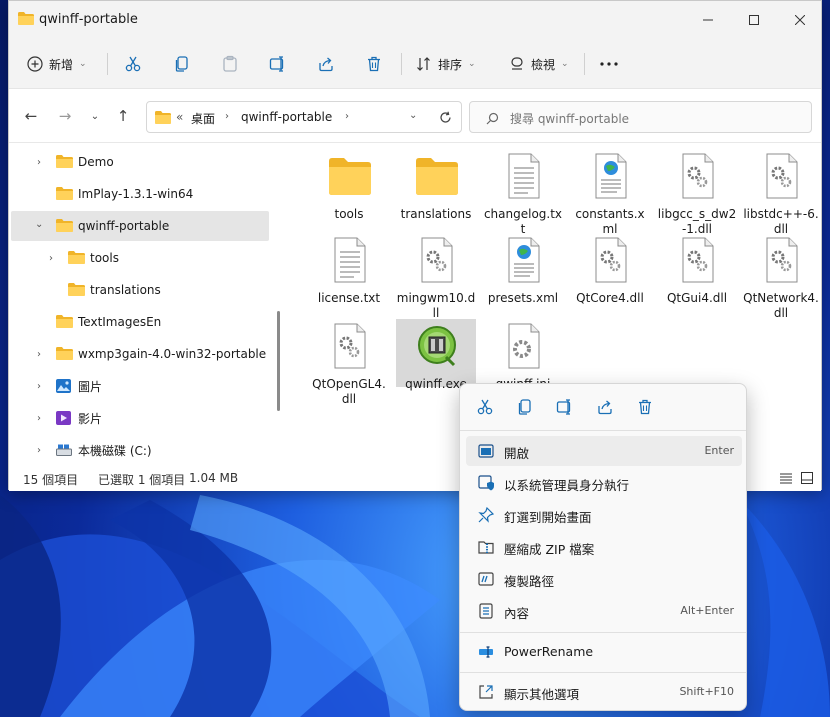  I want to click on rename-icon, so click(565, 407).